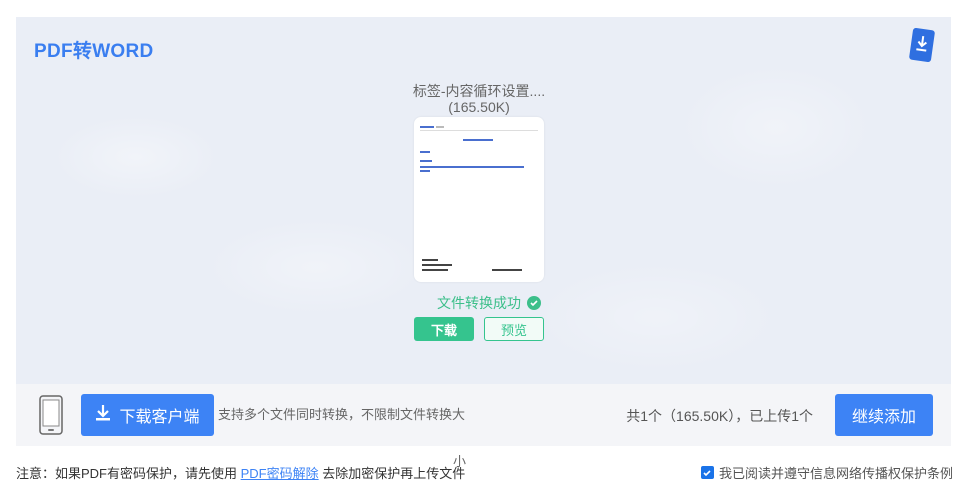 The image size is (967, 492). What do you see at coordinates (479, 303) in the screenshot?
I see `status-text: 文件转换成功` at bounding box center [479, 303].